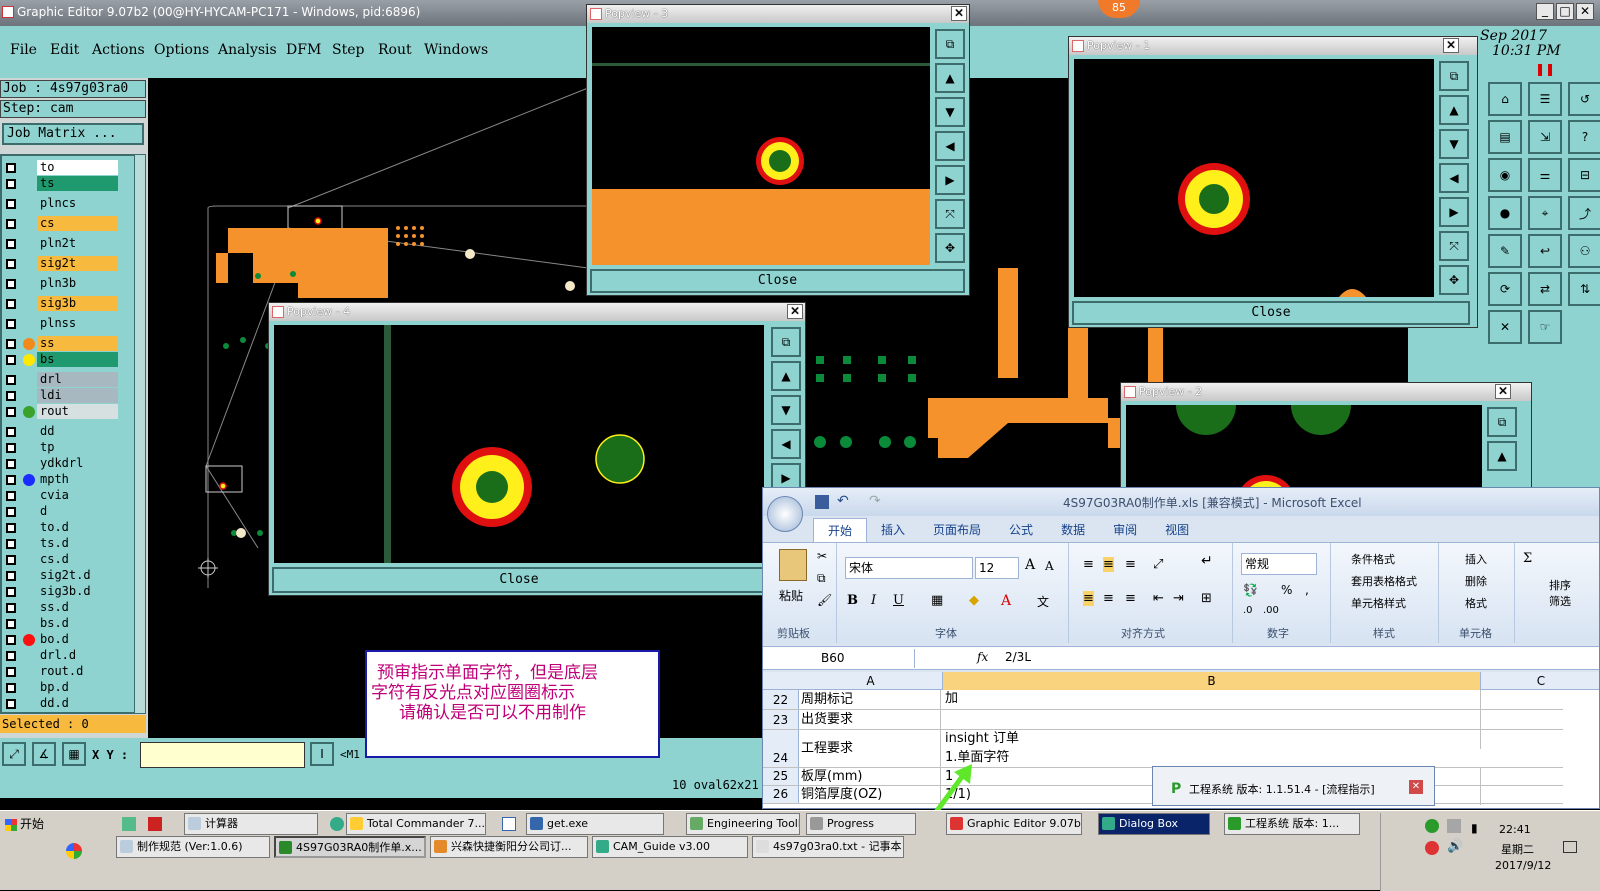 The height and width of the screenshot is (891, 1600). Describe the element at coordinates (155, 824) in the screenshot. I see `pdf-icon` at that location.